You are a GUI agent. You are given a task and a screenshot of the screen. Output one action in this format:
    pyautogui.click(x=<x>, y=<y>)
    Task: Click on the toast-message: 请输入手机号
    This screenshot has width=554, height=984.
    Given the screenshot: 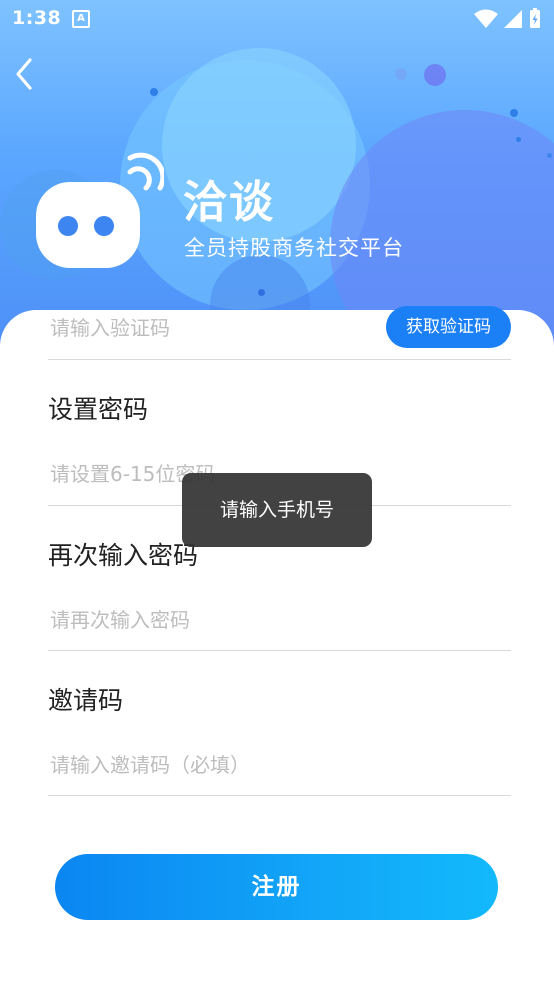 What is the action you would take?
    pyautogui.click(x=277, y=510)
    